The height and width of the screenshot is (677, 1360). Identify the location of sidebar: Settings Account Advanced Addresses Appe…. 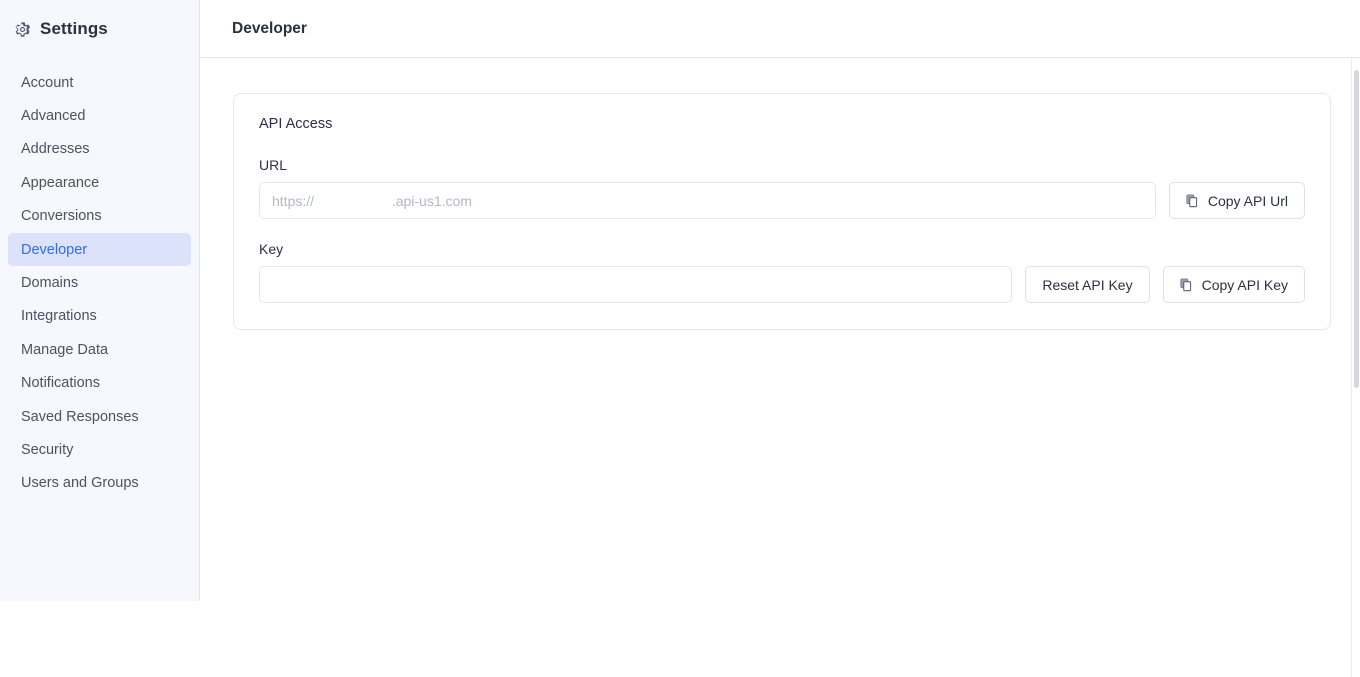
(100, 300).